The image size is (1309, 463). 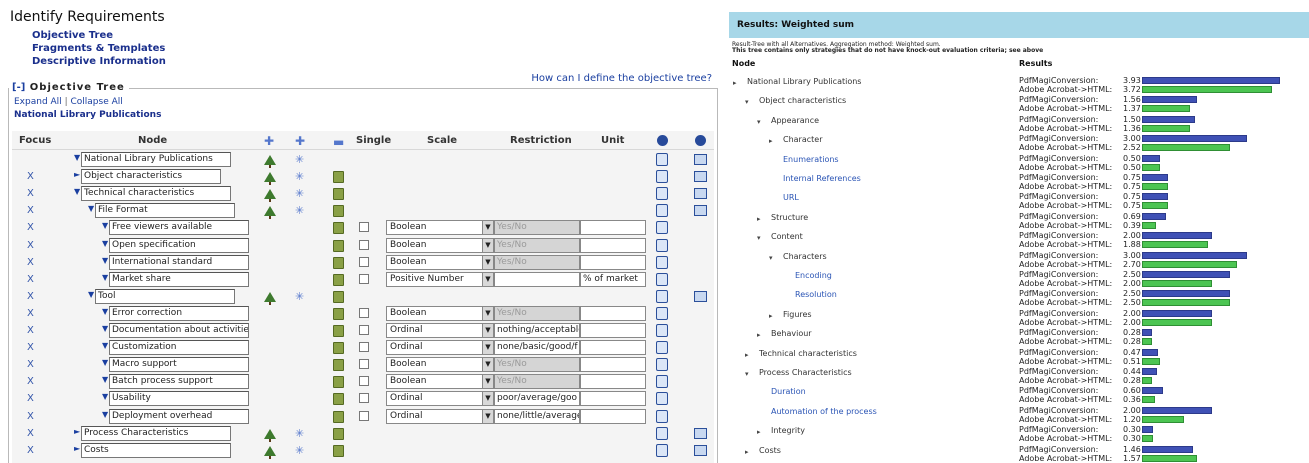 I want to click on help-link: How can I define the objective tree?, so click(x=621, y=78).